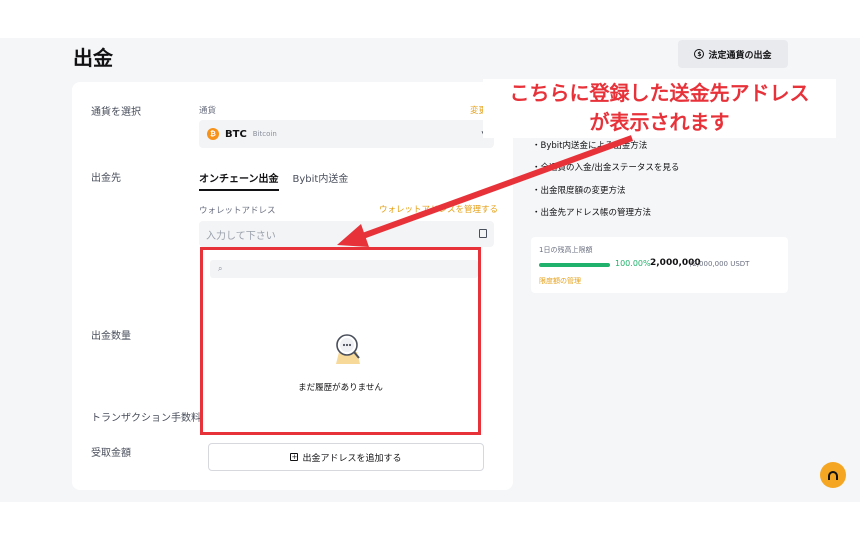 The height and width of the screenshot is (540, 860). Describe the element at coordinates (111, 336) in the screenshot. I see `amount-label: 出金数量` at that location.